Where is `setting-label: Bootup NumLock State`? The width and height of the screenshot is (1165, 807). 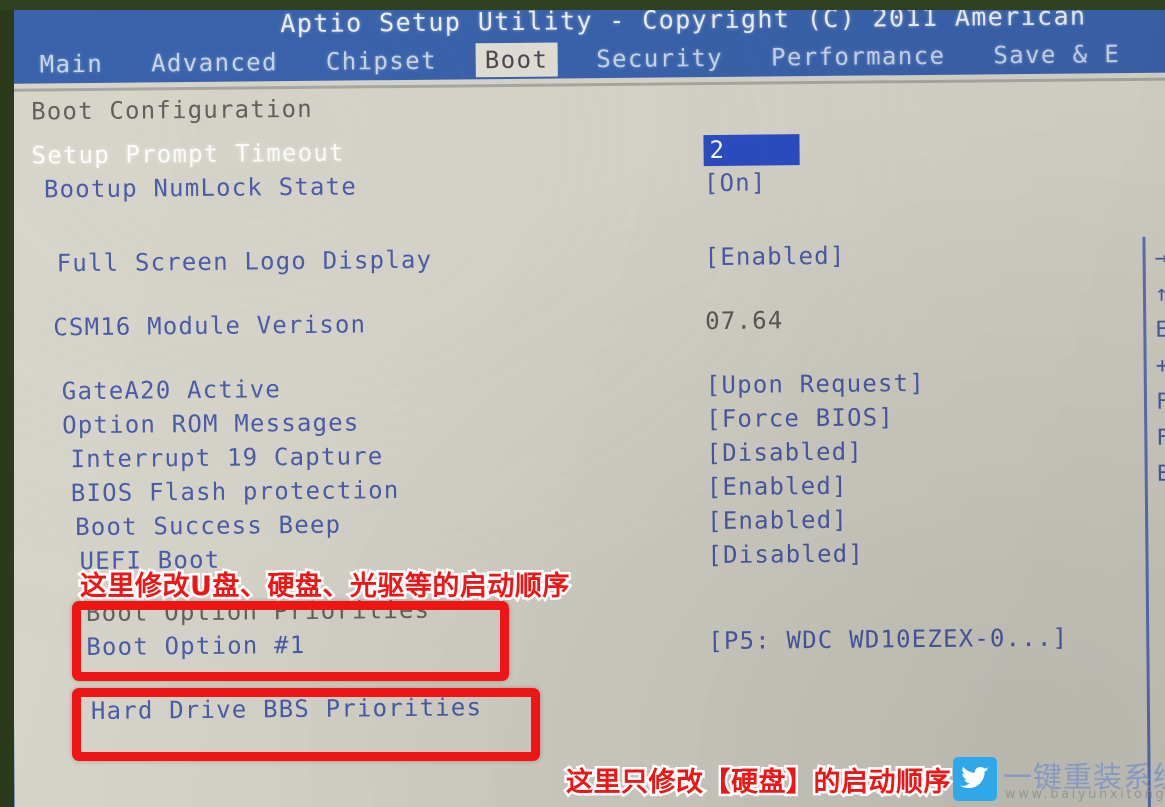
setting-label: Bootup NumLock State is located at coordinates (200, 188).